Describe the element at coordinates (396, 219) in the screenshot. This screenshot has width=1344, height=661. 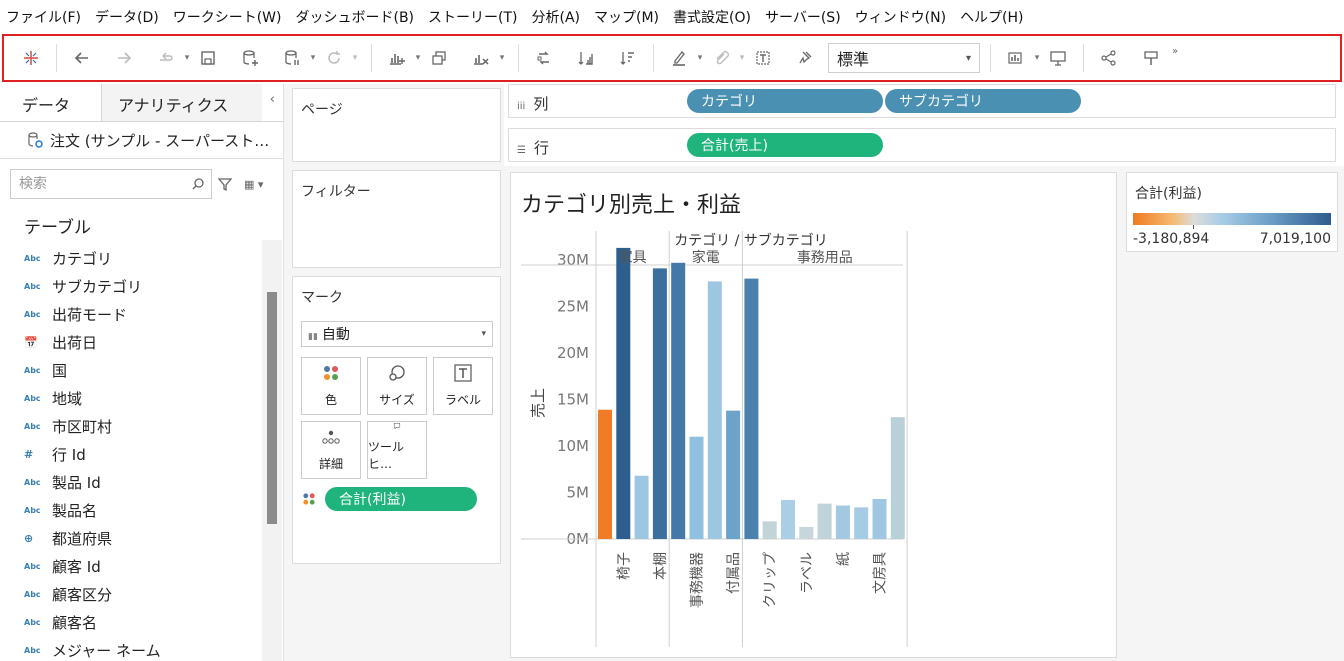
I see `filters-card: フィルター` at that location.